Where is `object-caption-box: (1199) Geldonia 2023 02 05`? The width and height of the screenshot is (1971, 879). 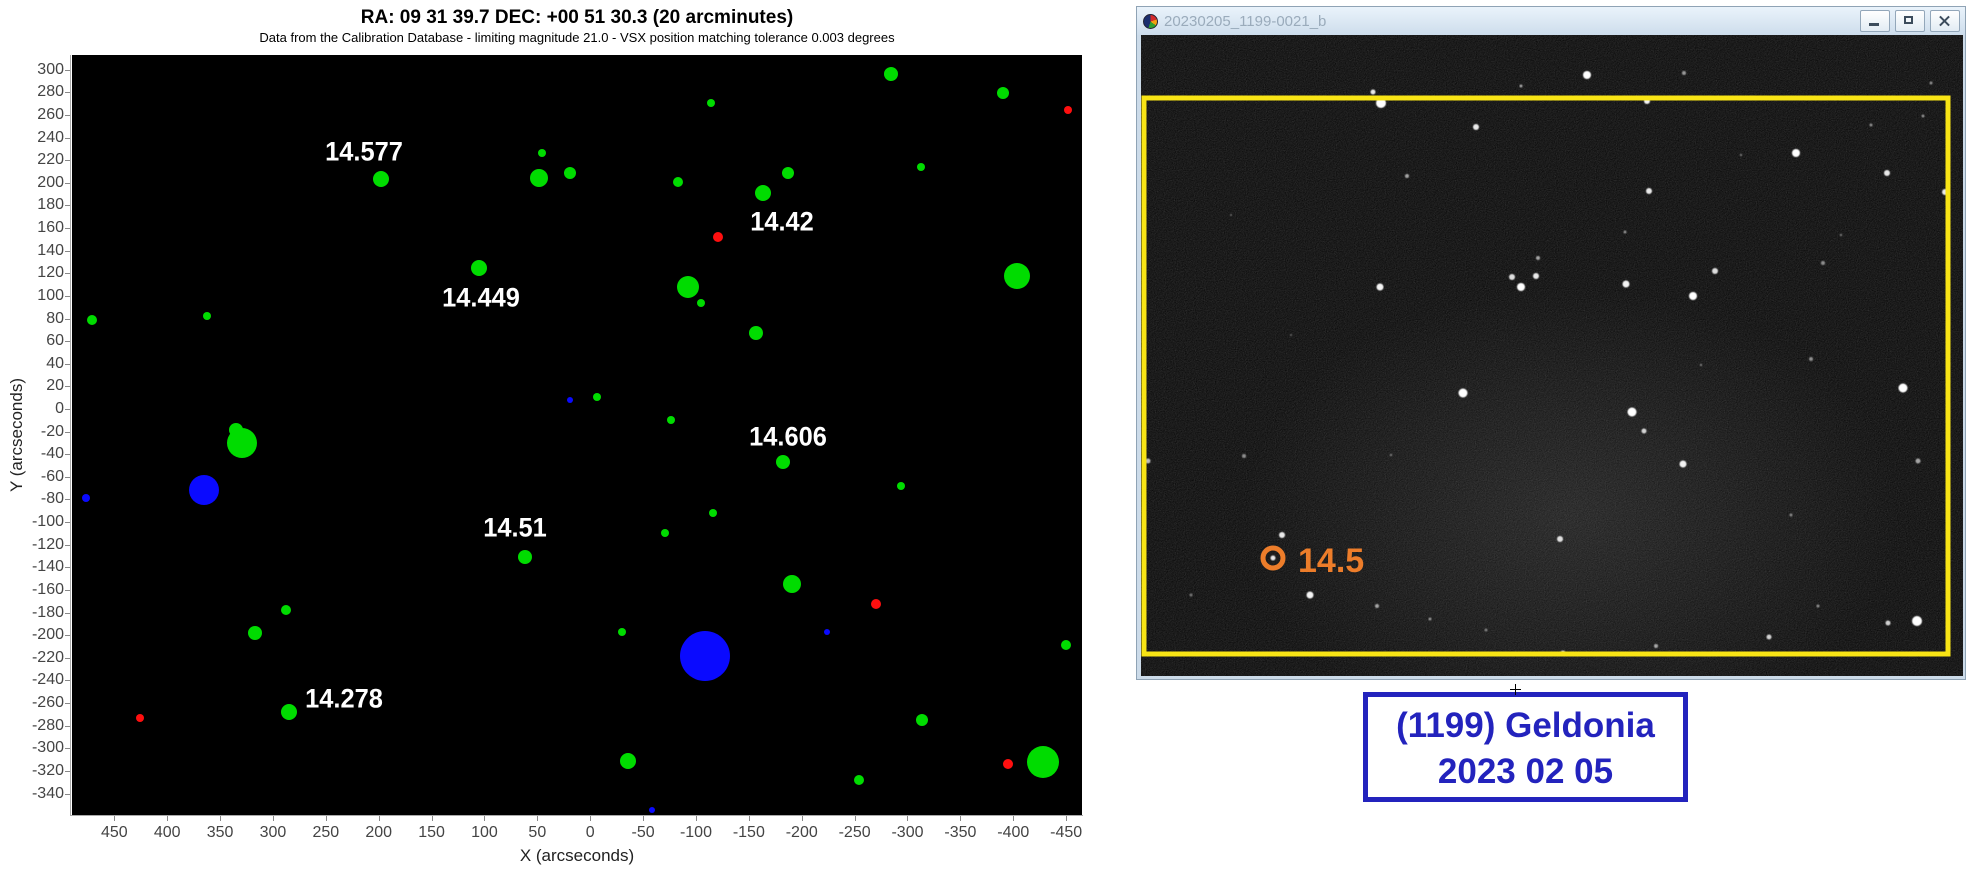 object-caption-box: (1199) Geldonia 2023 02 05 is located at coordinates (1525, 747).